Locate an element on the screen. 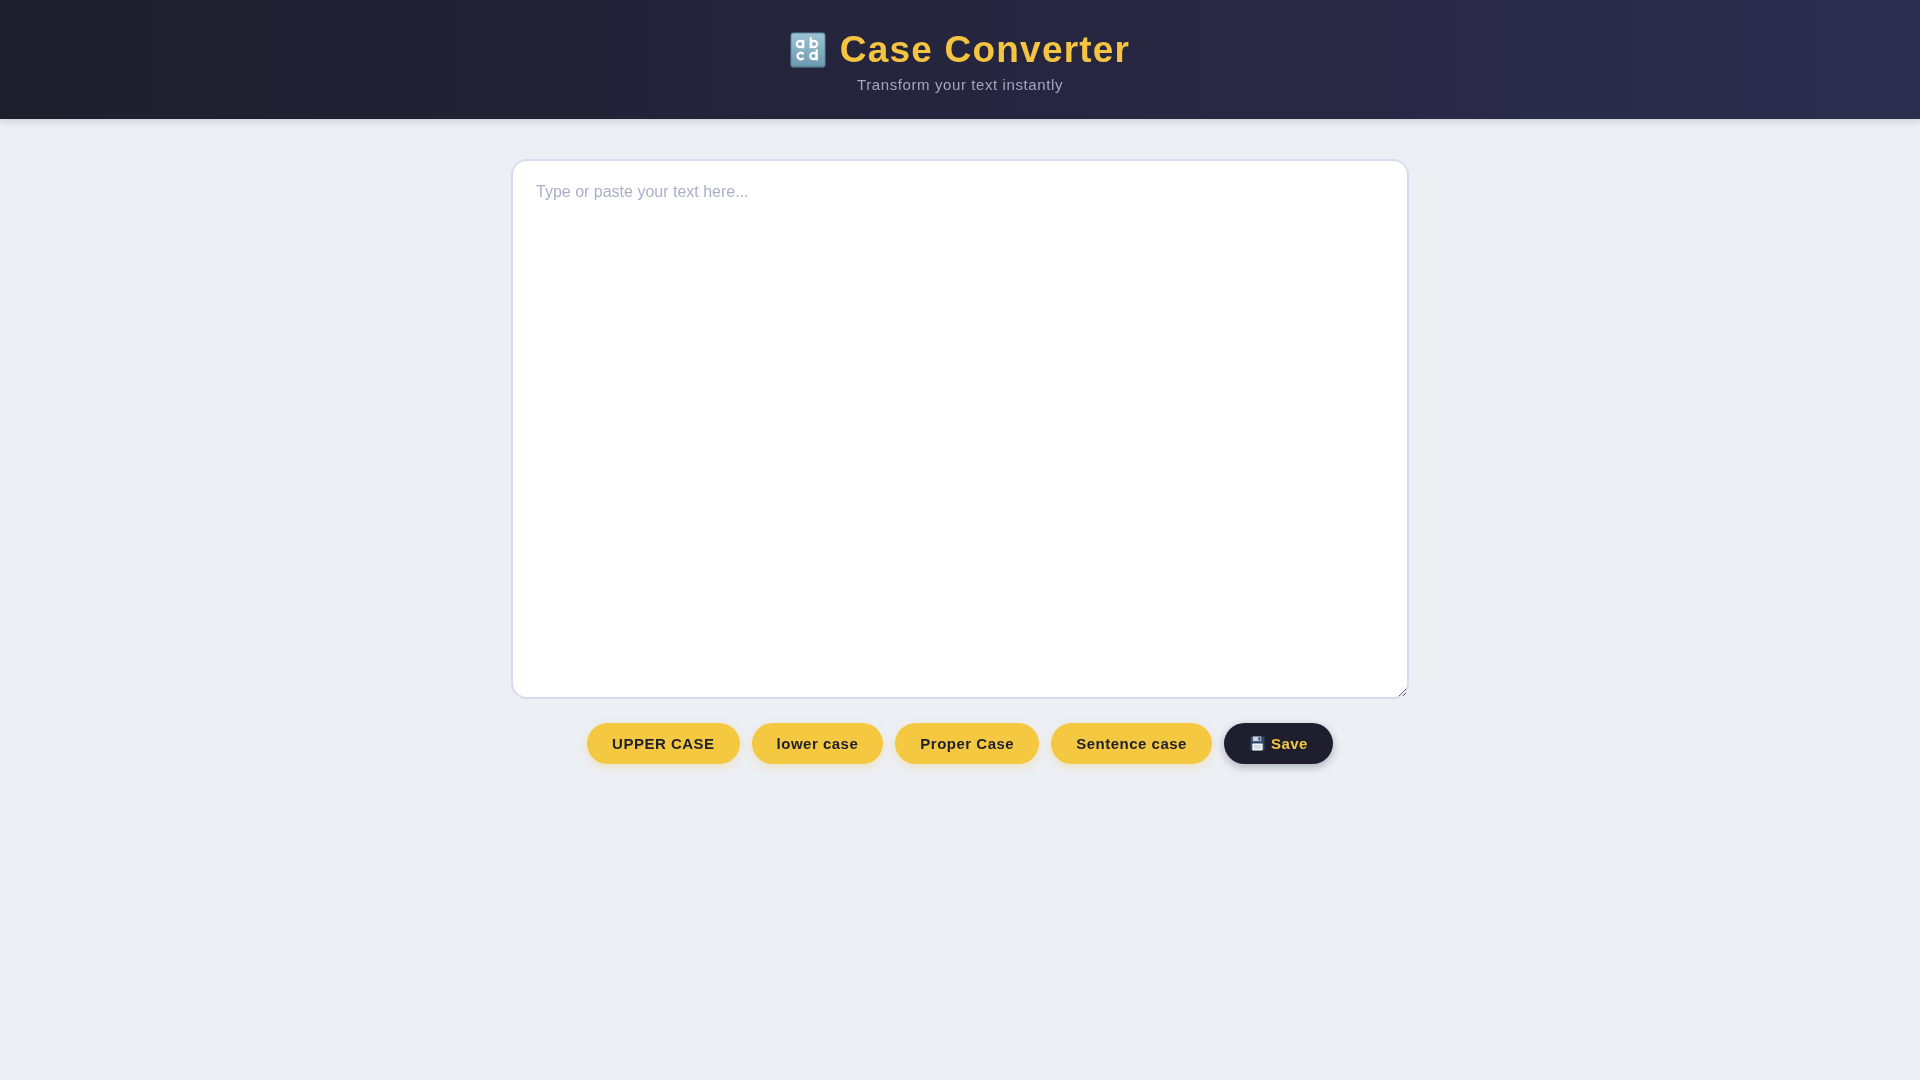 The image size is (1920, 1080). app-subtitle: Transform your text instantly is located at coordinates (960, 84).